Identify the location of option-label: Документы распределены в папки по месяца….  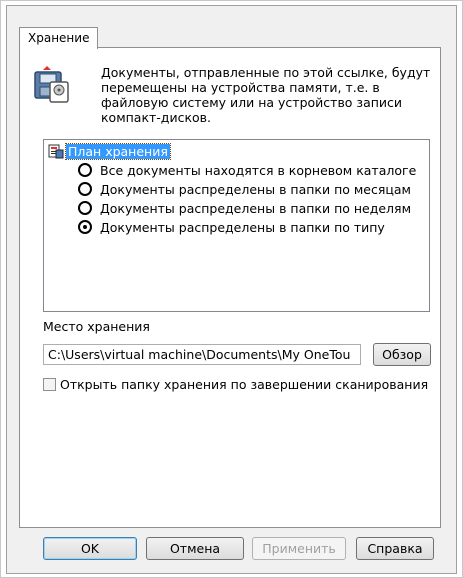
(255, 189).